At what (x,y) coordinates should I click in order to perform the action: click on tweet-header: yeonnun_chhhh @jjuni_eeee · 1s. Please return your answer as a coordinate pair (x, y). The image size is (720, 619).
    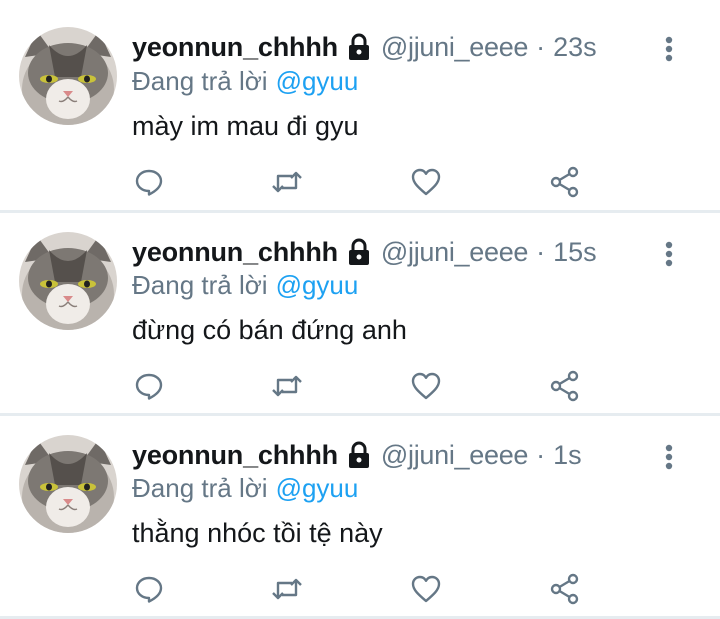
    Looking at the image, I should click on (396, 455).